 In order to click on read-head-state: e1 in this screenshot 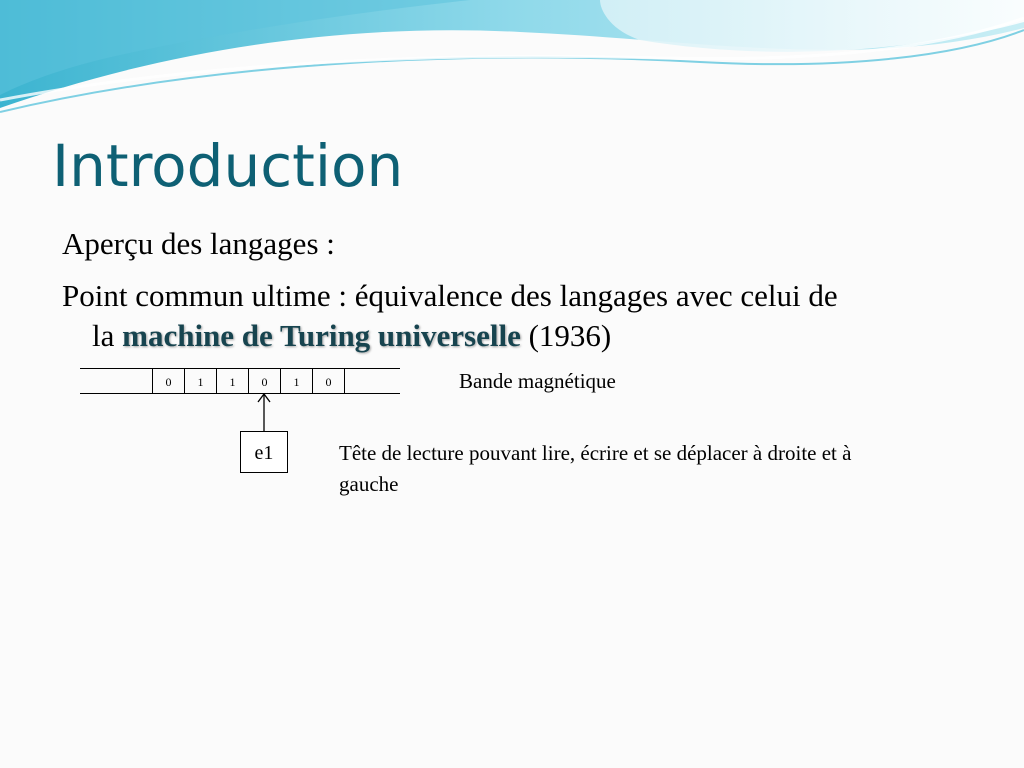, I will do `click(264, 452)`.